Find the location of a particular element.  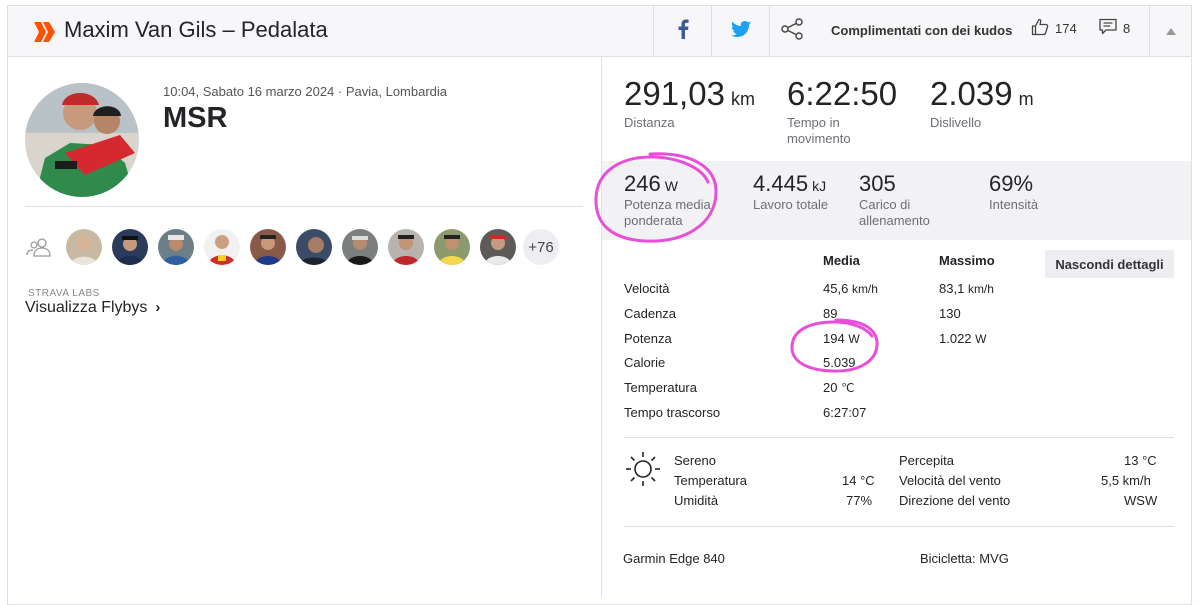

weather-wind-speed-value: 5,5 km/h is located at coordinates (1126, 480).